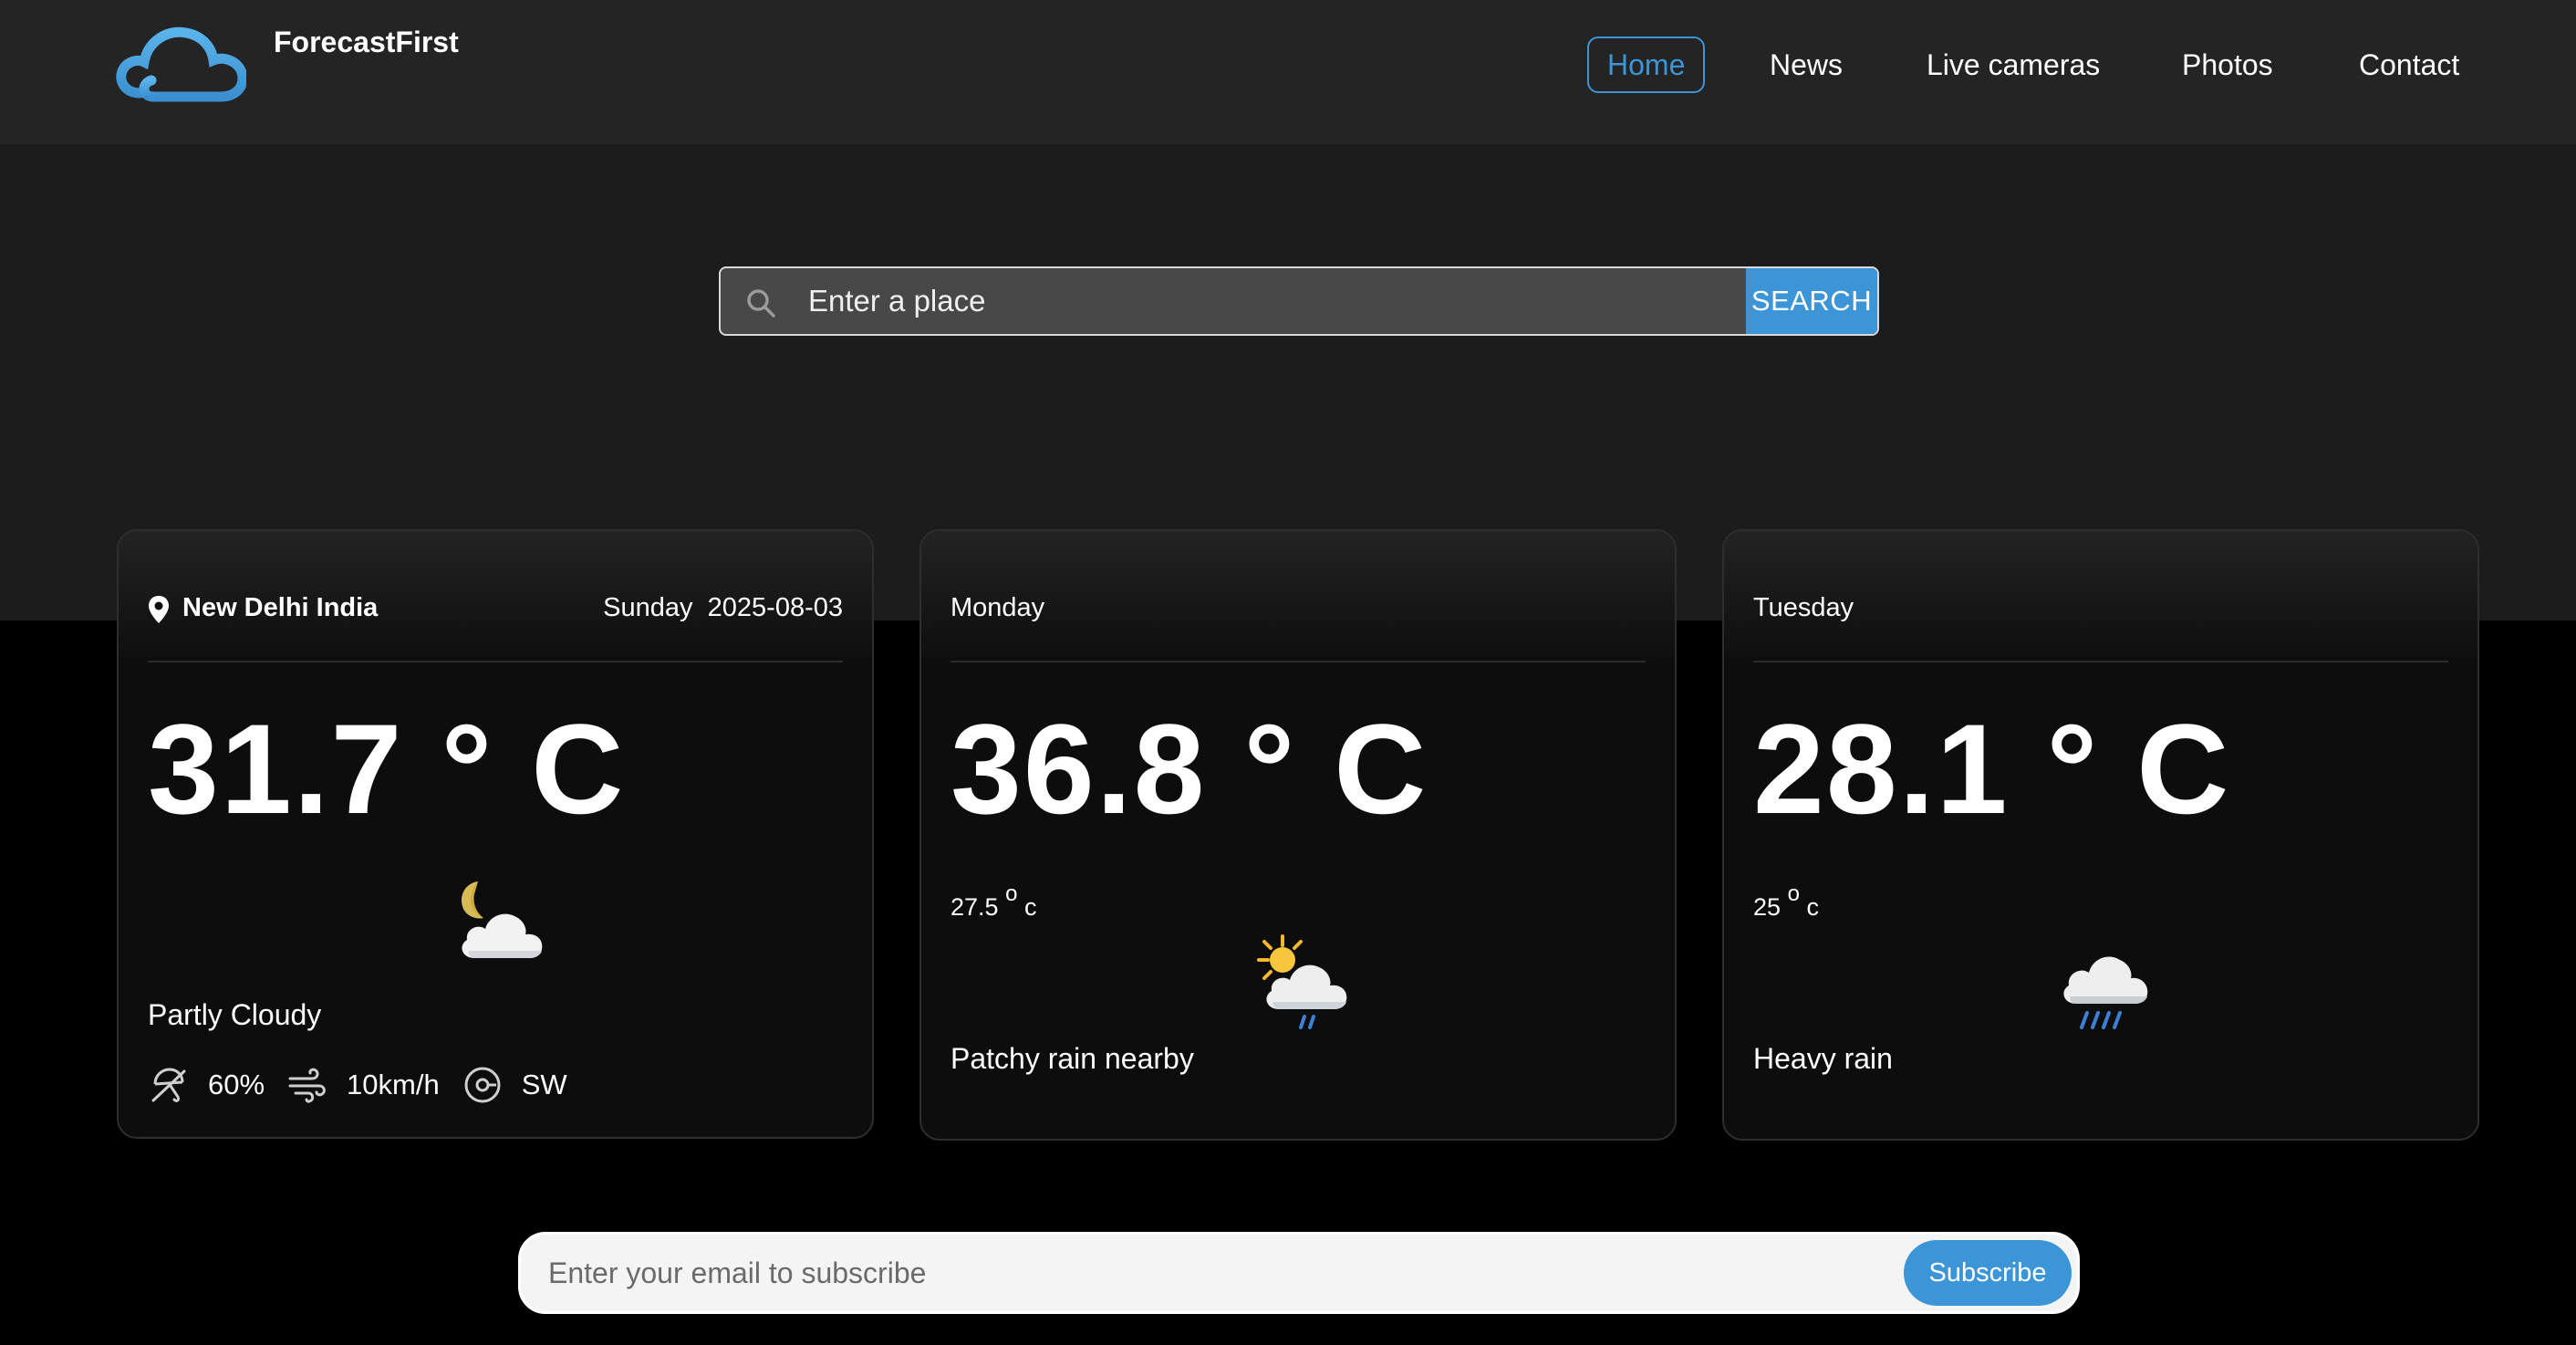 The image size is (2576, 1345). I want to click on forecast-temperature: 28.1 ° C, so click(1992, 769).